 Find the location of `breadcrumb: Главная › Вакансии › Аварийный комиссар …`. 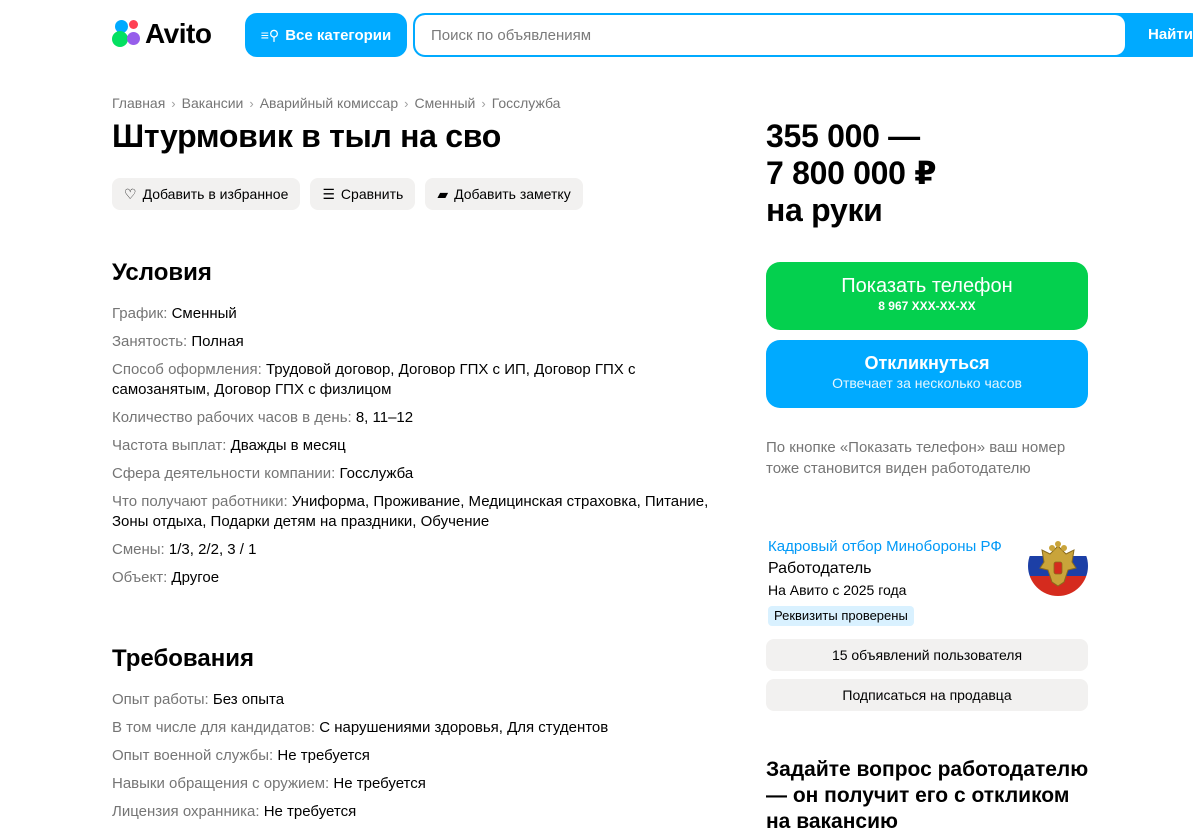

breadcrumb: Главная › Вакансии › Аварийный комиссар … is located at coordinates (336, 103).